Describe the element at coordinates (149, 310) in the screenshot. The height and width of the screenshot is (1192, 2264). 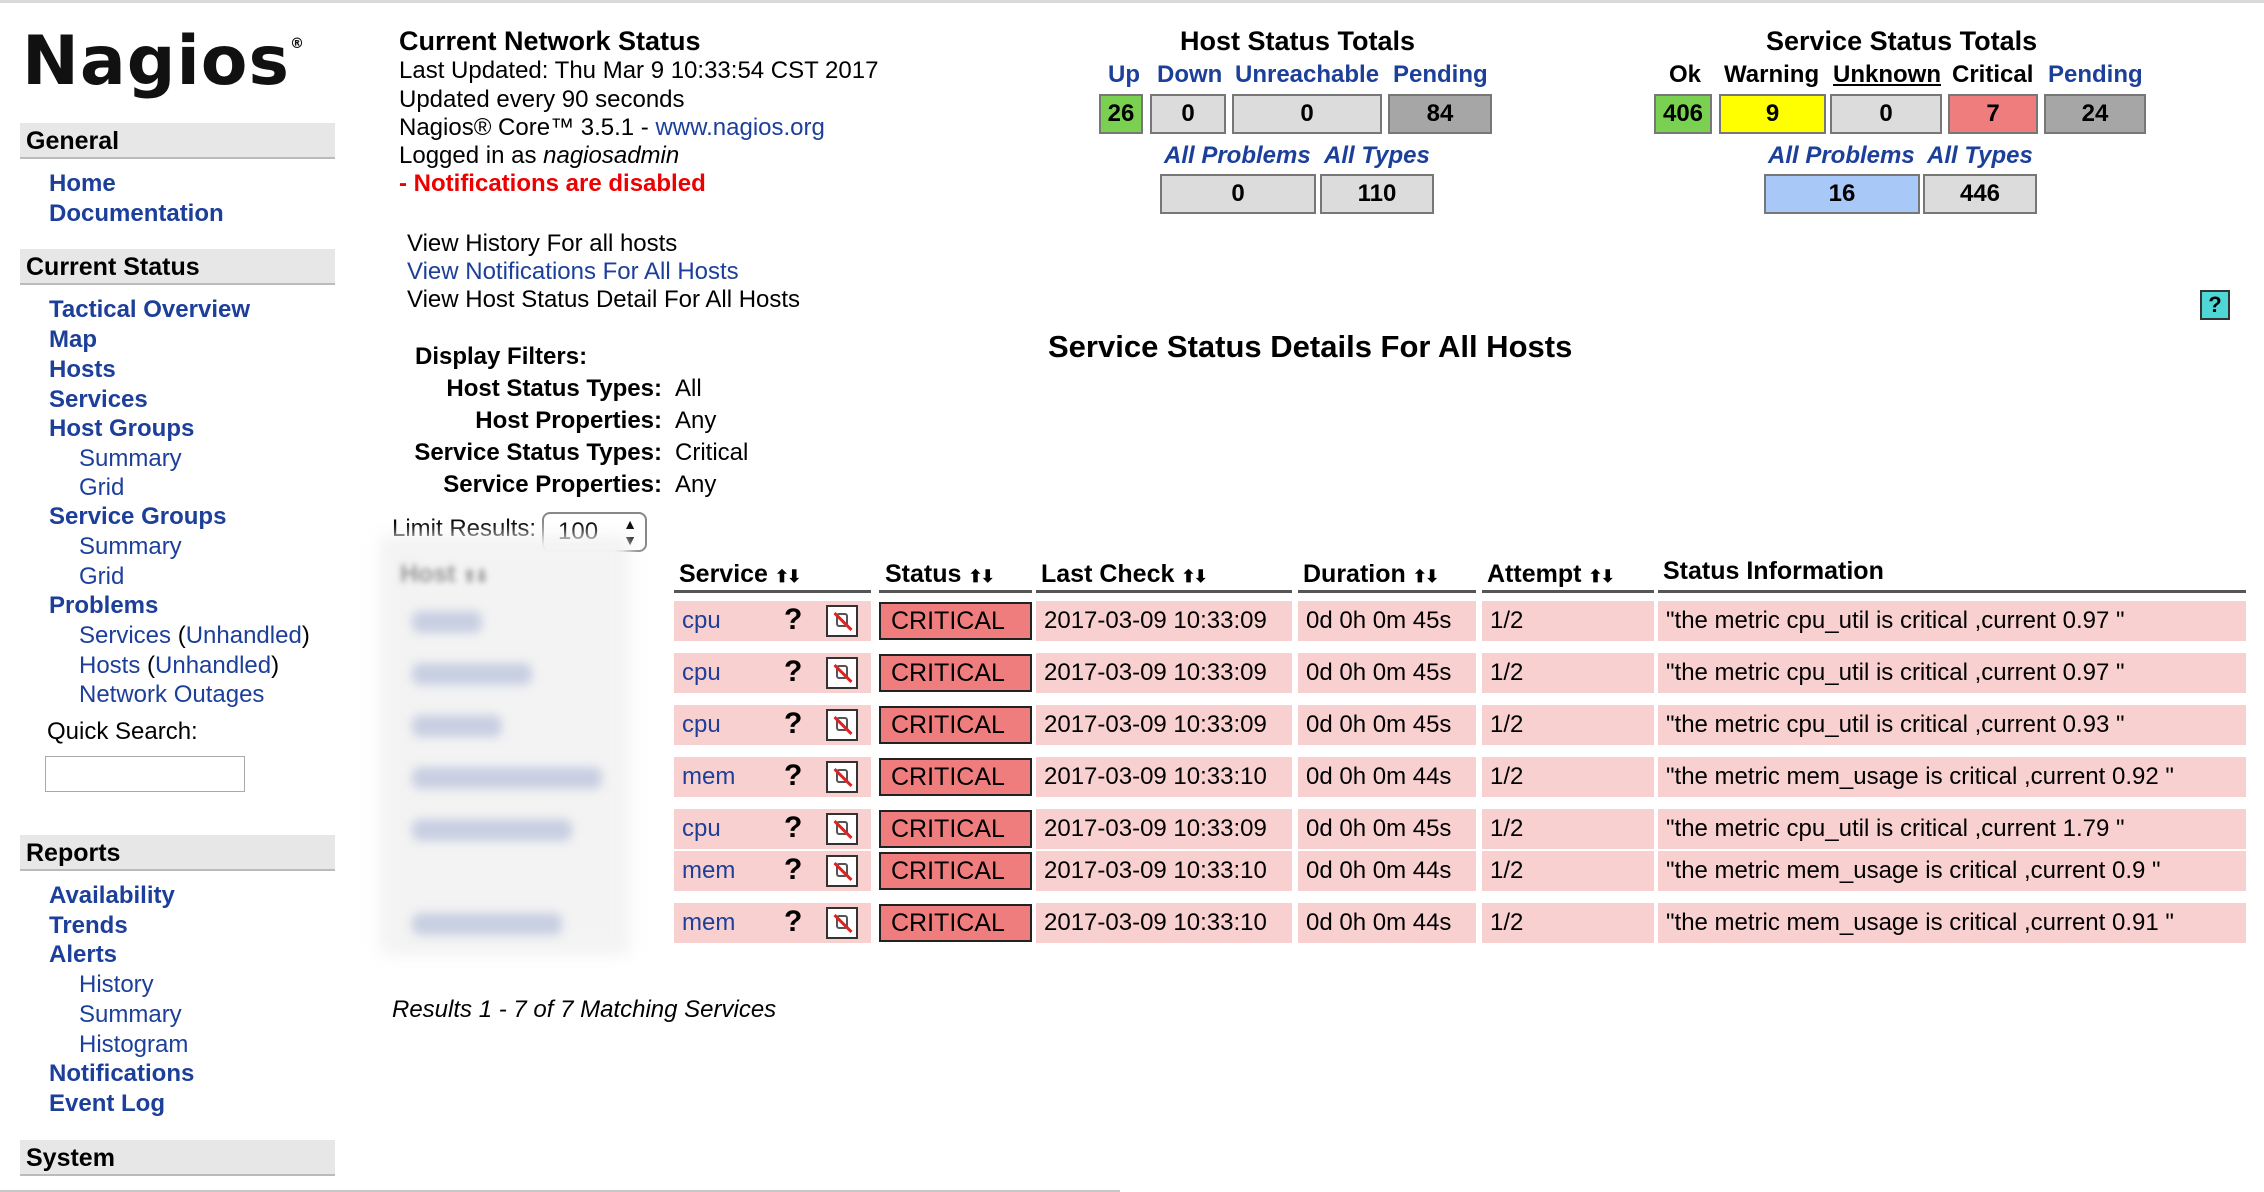
I see `nav-tactical-overview: Tactical Overview` at that location.